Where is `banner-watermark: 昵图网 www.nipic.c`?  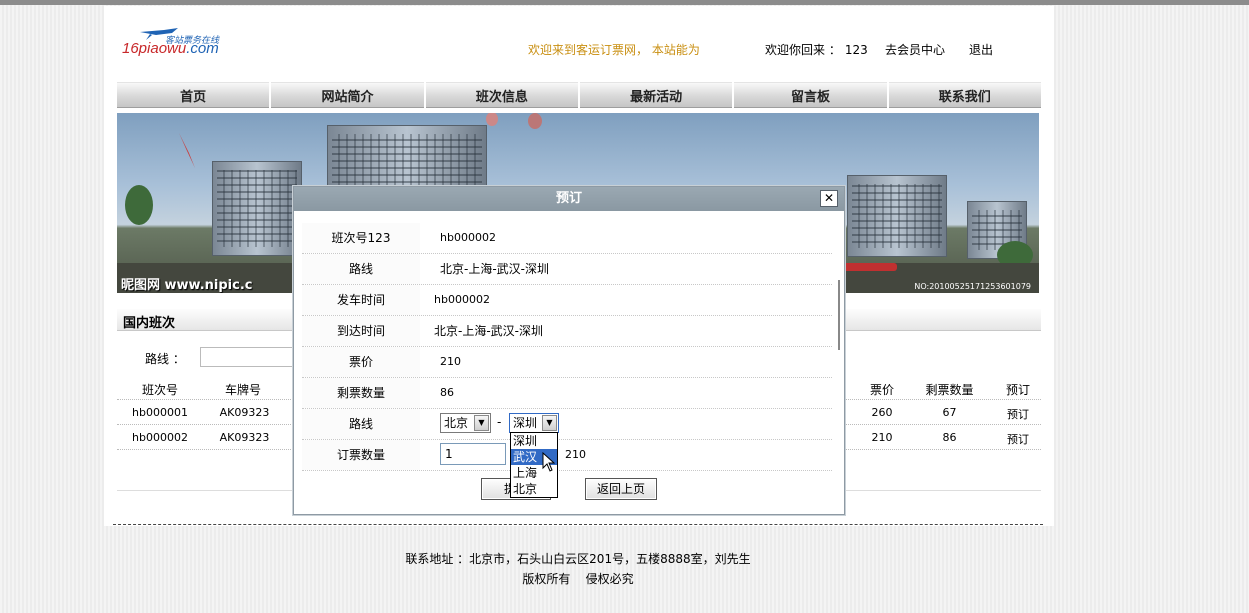
banner-watermark: 昵图网 www.nipic.c is located at coordinates (187, 285).